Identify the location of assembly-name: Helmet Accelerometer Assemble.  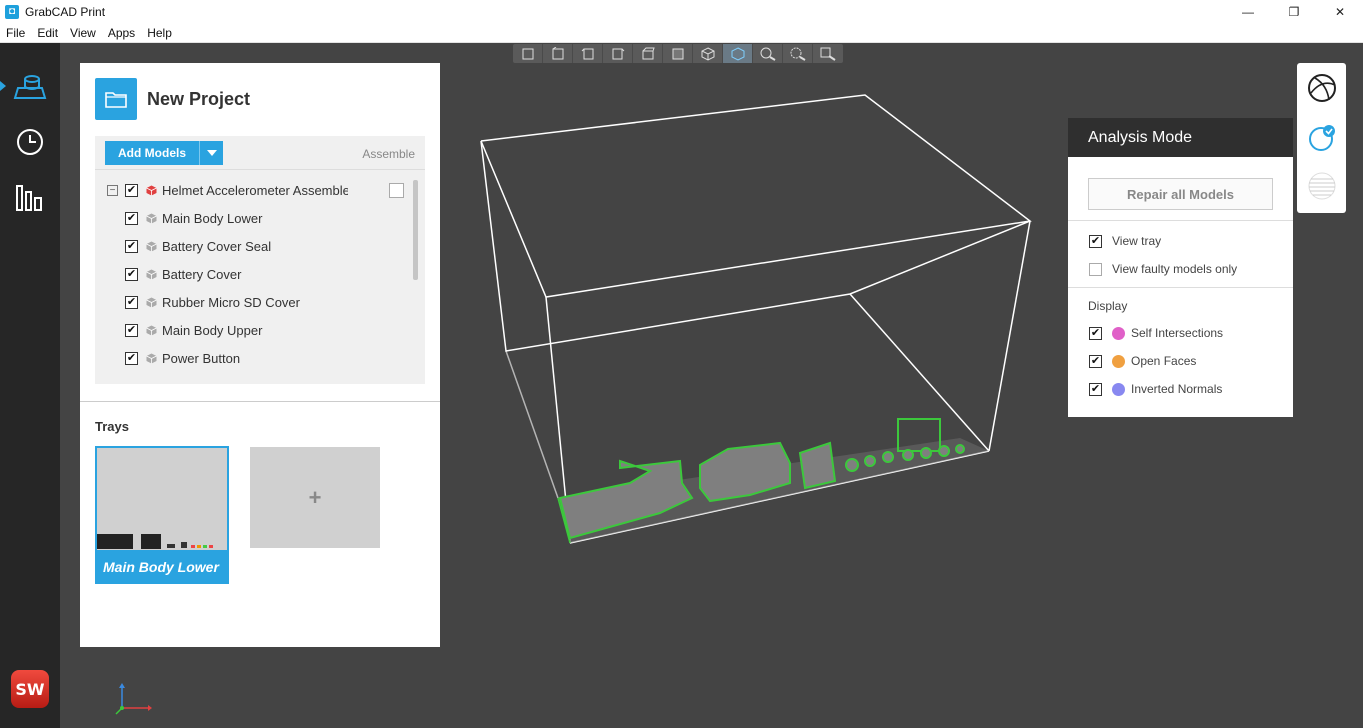
(255, 190).